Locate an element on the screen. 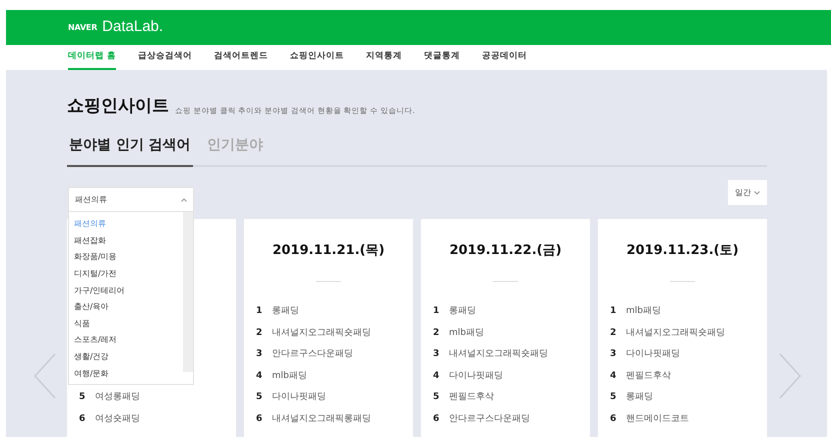 This screenshot has height=447, width=831. category-option: 식품 is located at coordinates (128, 324).